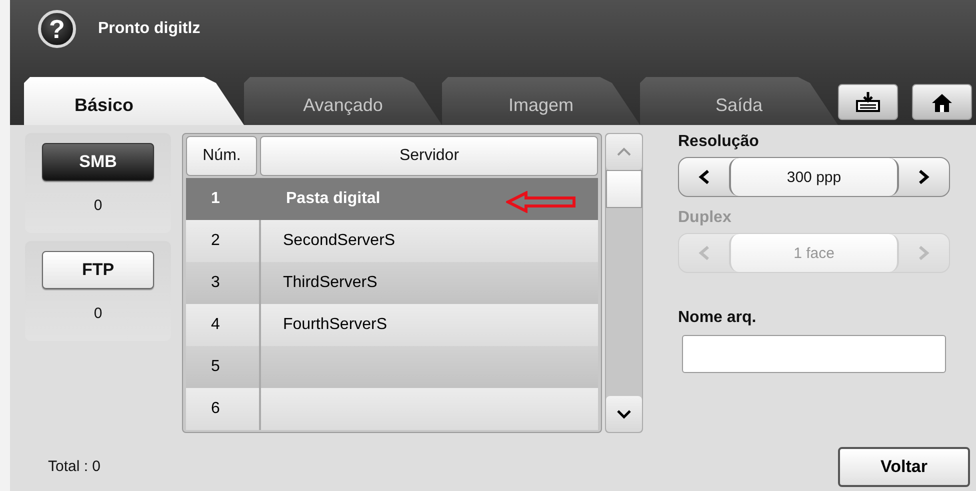  Describe the element at coordinates (330, 283) in the screenshot. I see `server-name: ThirdServerS` at that location.